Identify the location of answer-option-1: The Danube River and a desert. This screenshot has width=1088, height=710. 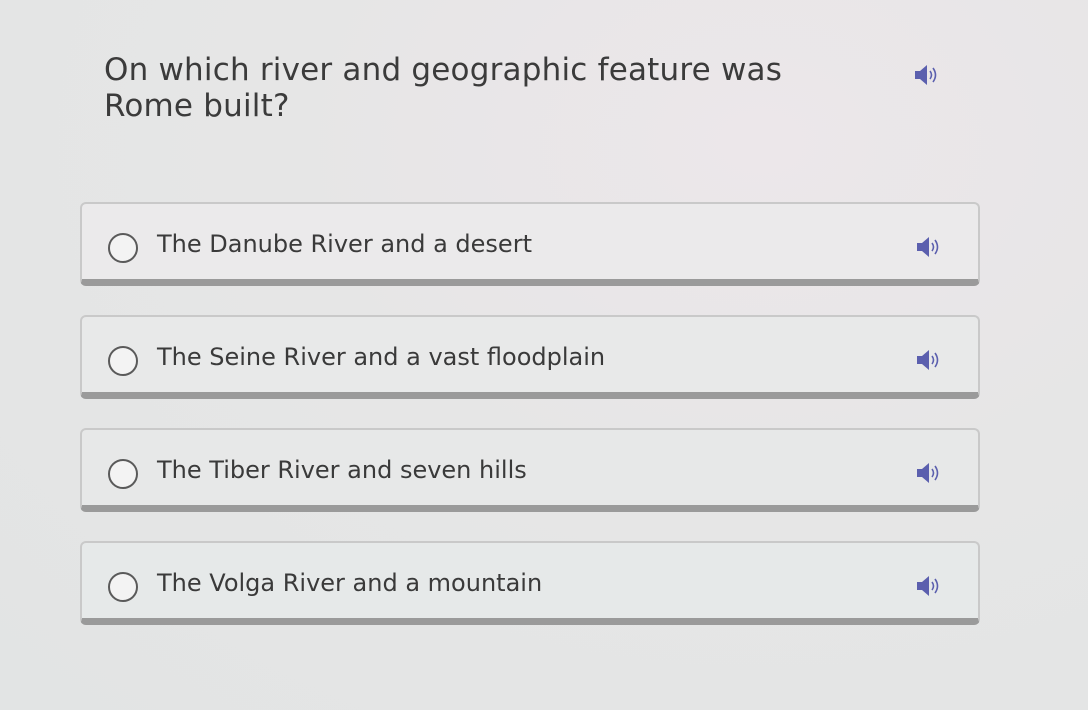
(530, 244).